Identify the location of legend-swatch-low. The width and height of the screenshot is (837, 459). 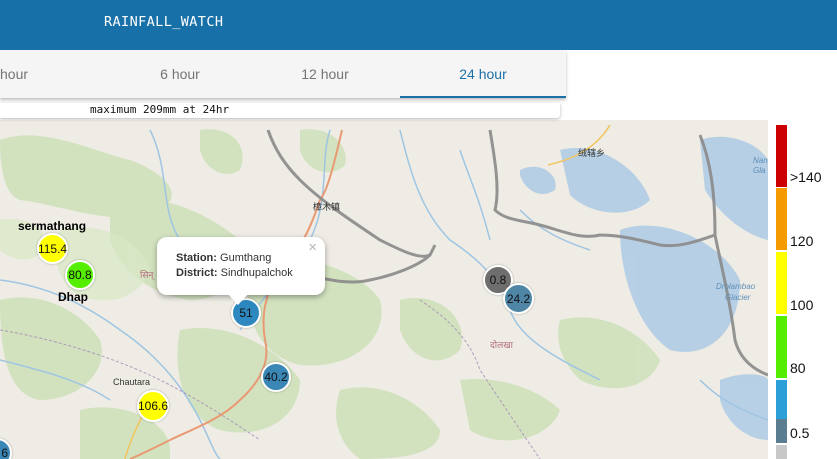
(781, 431).